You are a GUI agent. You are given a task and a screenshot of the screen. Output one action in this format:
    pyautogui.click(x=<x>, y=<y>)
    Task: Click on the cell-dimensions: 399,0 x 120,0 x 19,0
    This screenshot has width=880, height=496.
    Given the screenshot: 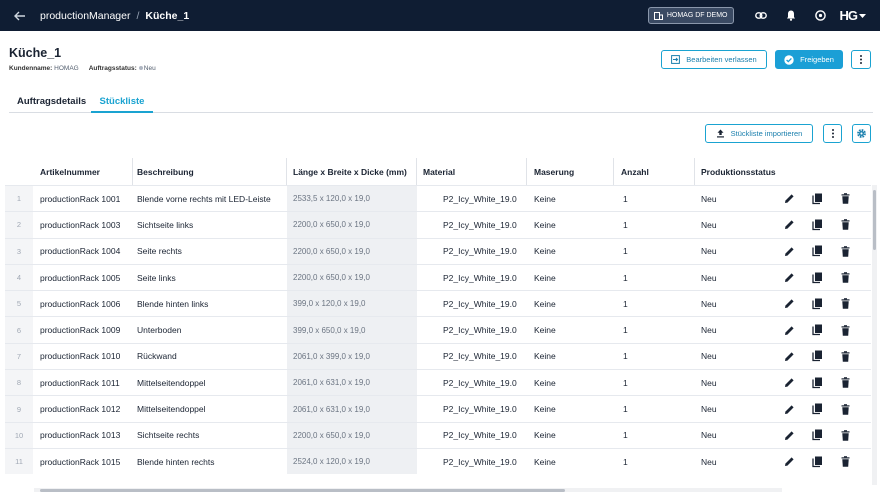 What is the action you would take?
    pyautogui.click(x=352, y=304)
    